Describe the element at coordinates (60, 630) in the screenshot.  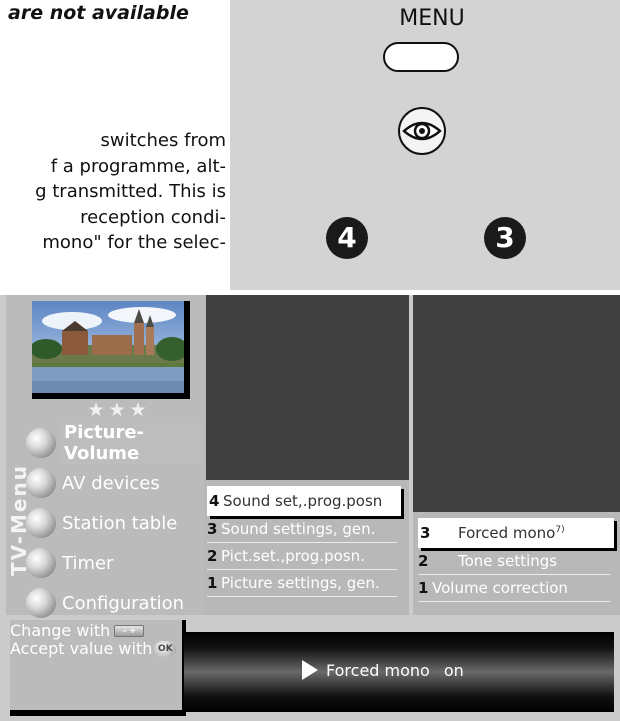
I see `help-change-text: Change with` at that location.